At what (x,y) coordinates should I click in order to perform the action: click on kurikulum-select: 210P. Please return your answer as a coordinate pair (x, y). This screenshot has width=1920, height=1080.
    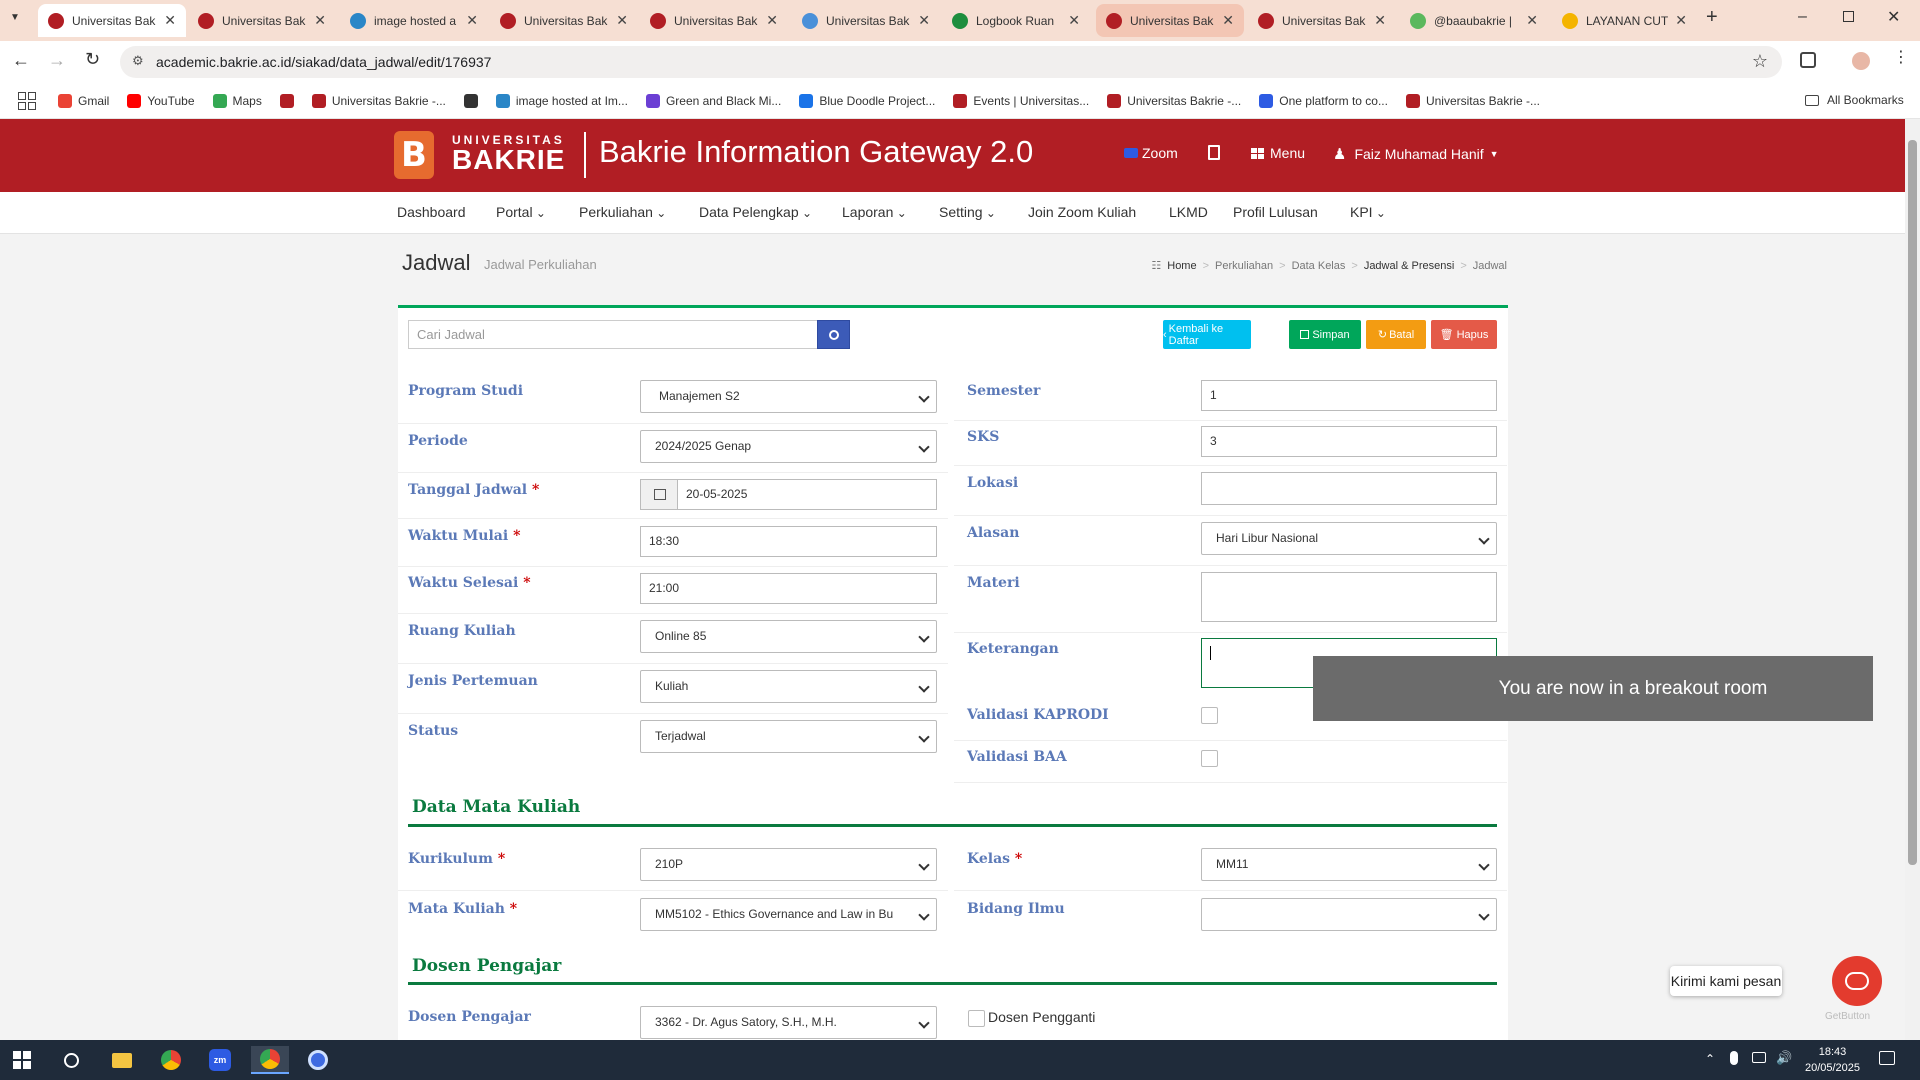
    Looking at the image, I should click on (788, 864).